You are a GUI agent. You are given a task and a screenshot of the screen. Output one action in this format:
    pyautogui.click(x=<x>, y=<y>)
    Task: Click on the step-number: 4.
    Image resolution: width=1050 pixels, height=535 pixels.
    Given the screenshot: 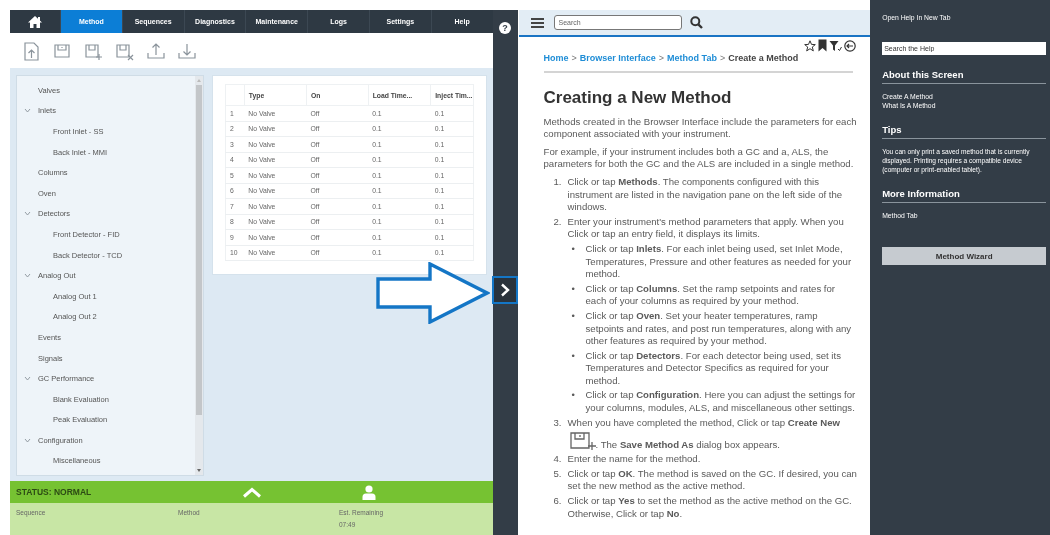 What is the action you would take?
    pyautogui.click(x=558, y=459)
    